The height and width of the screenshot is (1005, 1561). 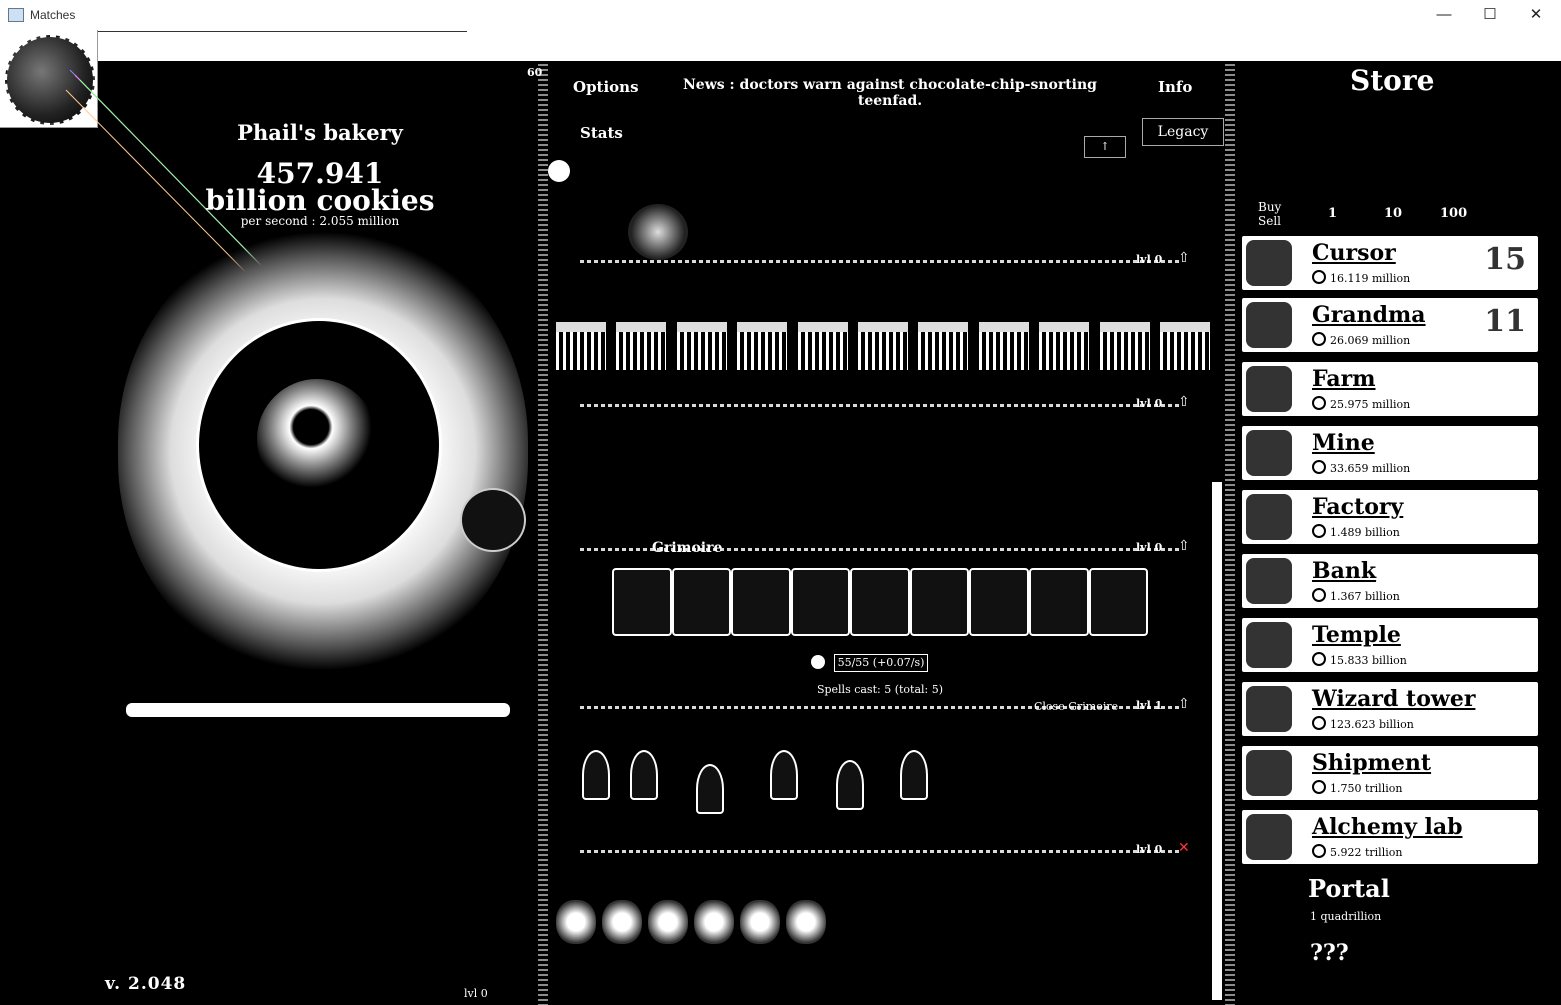 What do you see at coordinates (1390, 709) in the screenshot?
I see `product-wizard-tower: Wizard tower 123.623 billion` at bounding box center [1390, 709].